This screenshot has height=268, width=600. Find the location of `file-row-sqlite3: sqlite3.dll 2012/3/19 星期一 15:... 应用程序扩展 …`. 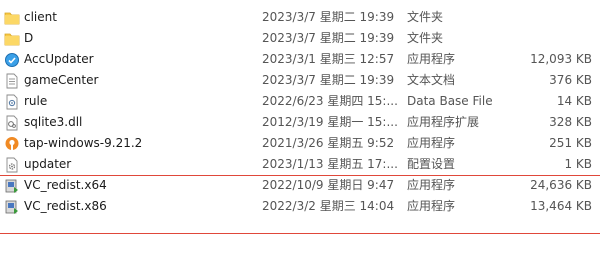

file-row-sqlite3: sqlite3.dll 2012/3/19 星期一 15:... 应用程序扩展 … is located at coordinates (300, 122).